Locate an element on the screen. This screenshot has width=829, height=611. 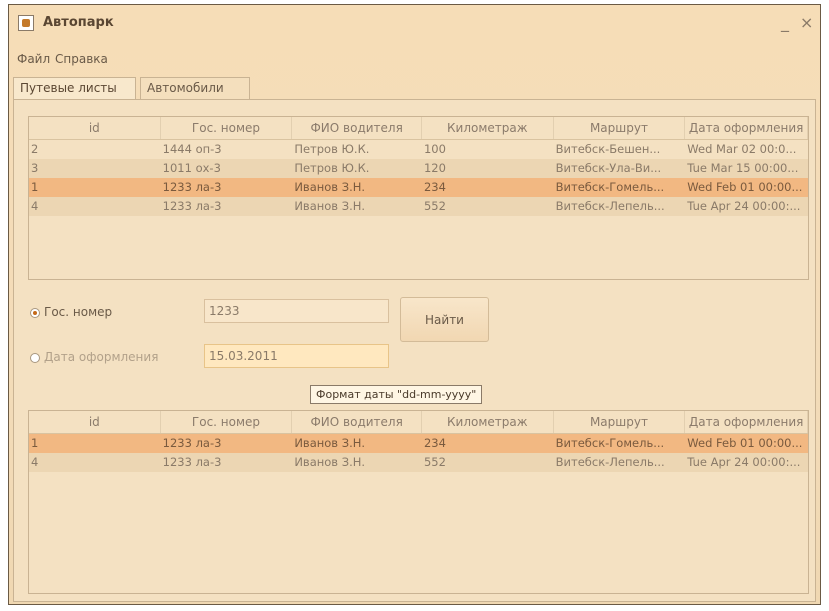
tab-waybills: Путевые листы is located at coordinates (74, 88).